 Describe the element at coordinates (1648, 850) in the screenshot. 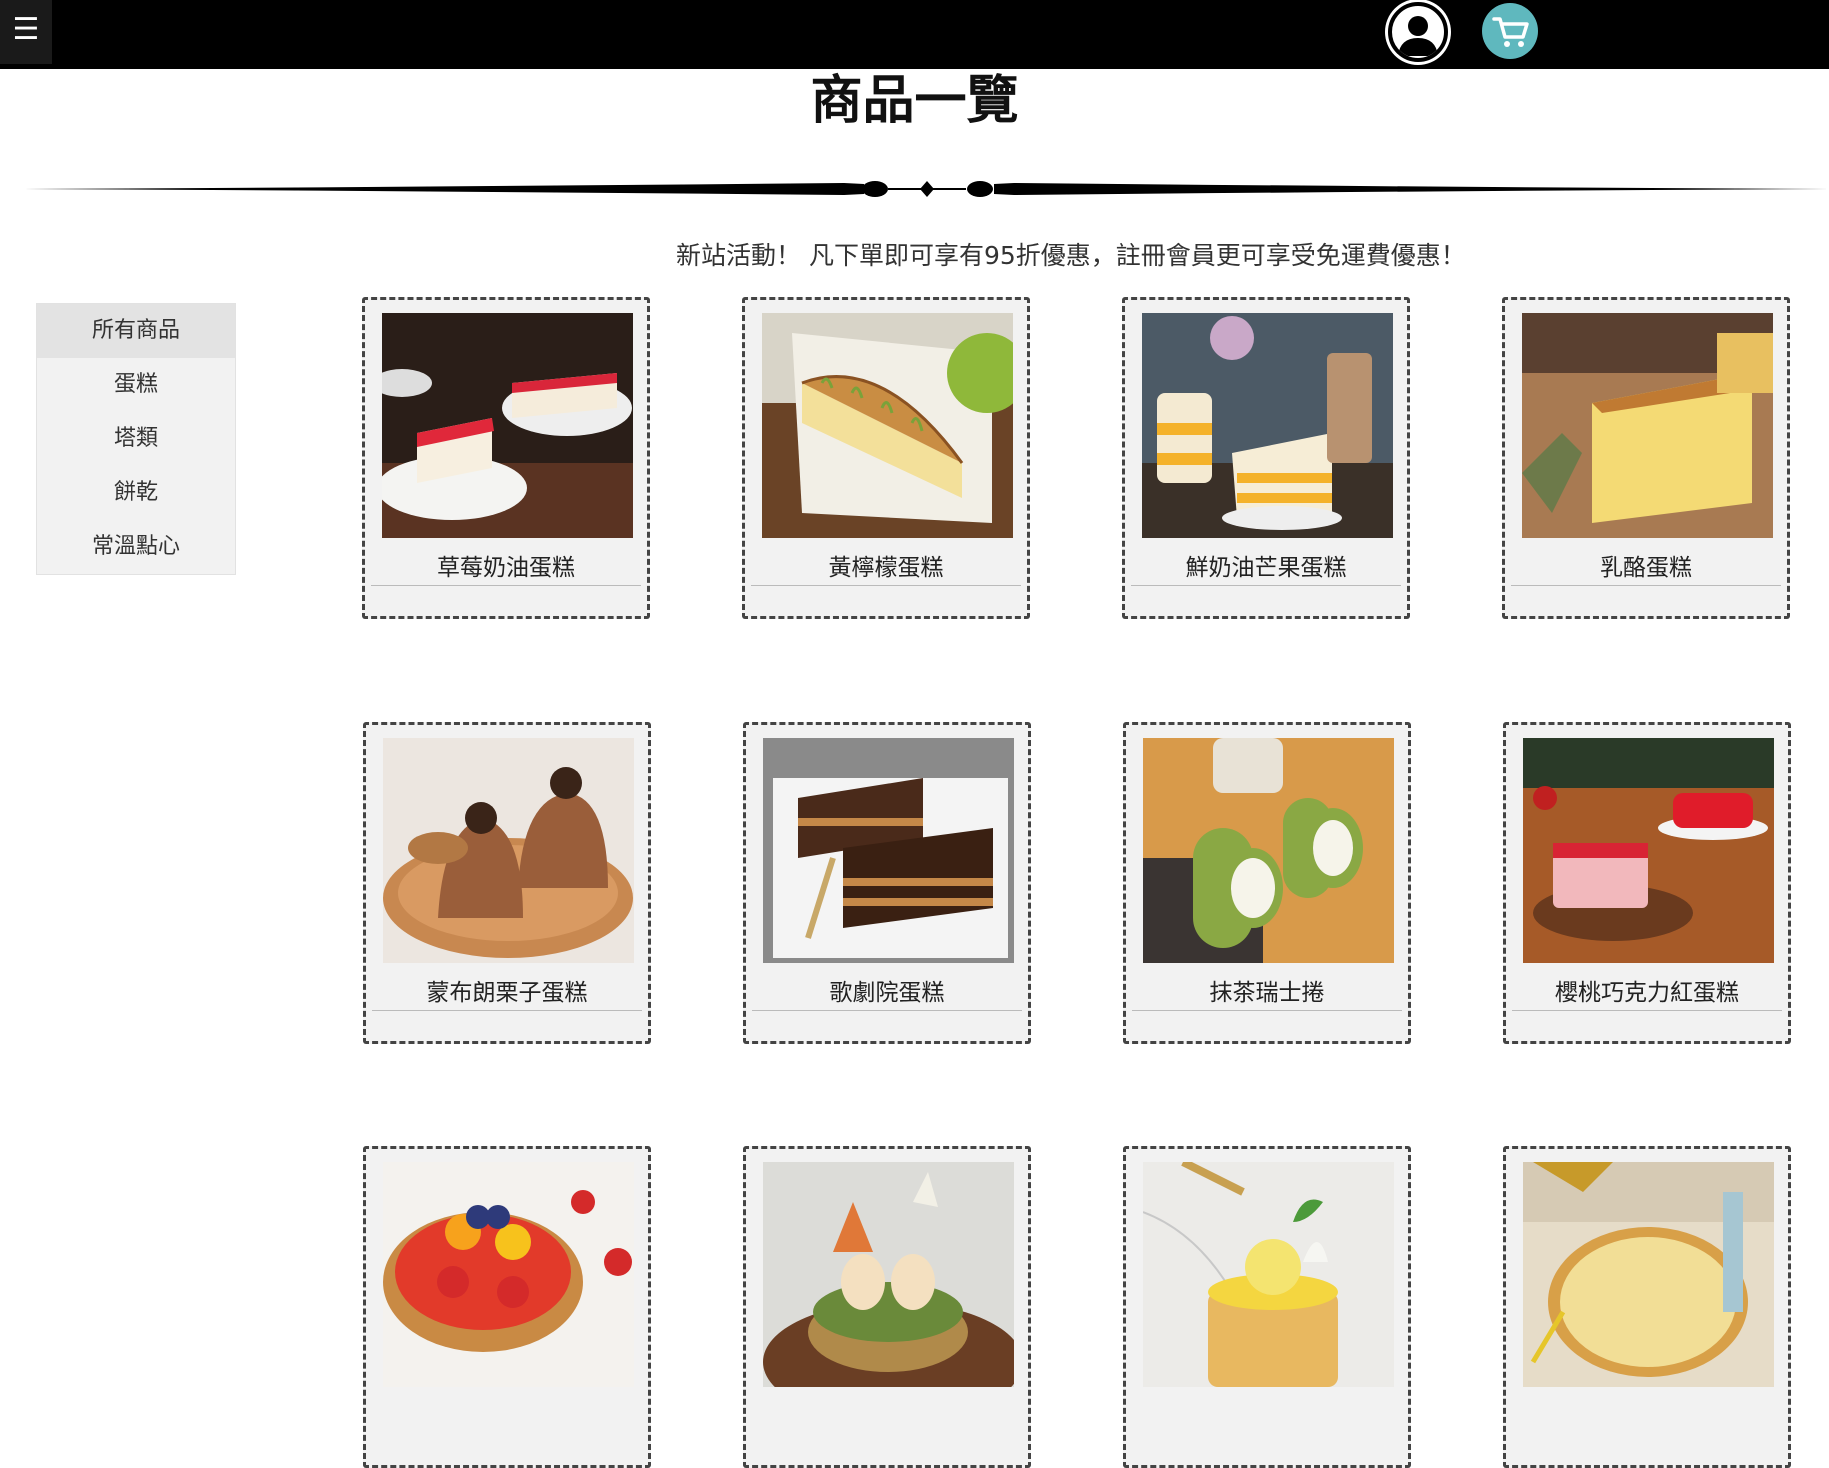

I see `product-image-cherry-chocolate-cake` at that location.